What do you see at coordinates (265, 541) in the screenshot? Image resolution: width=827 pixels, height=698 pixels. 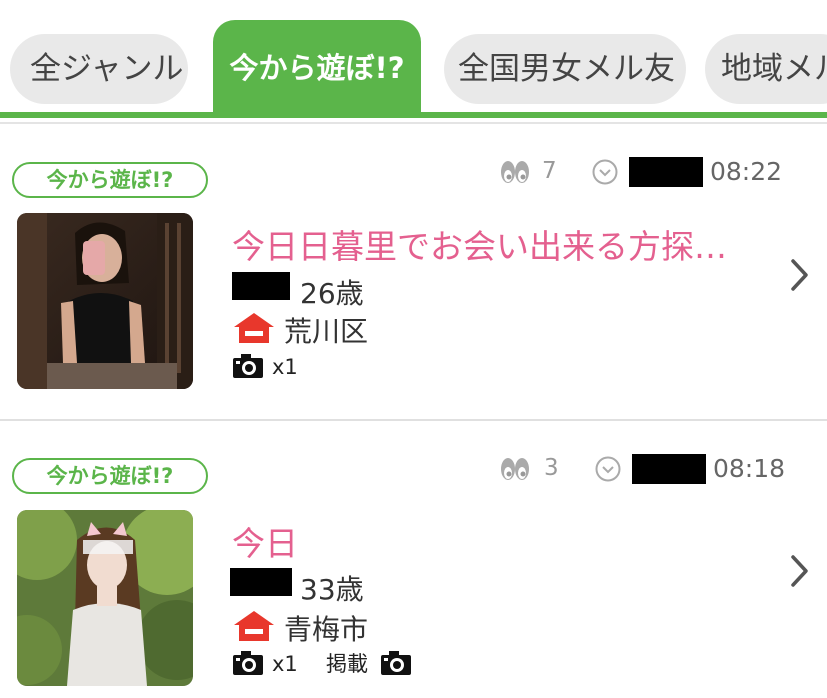 I see `post-title: 今日` at bounding box center [265, 541].